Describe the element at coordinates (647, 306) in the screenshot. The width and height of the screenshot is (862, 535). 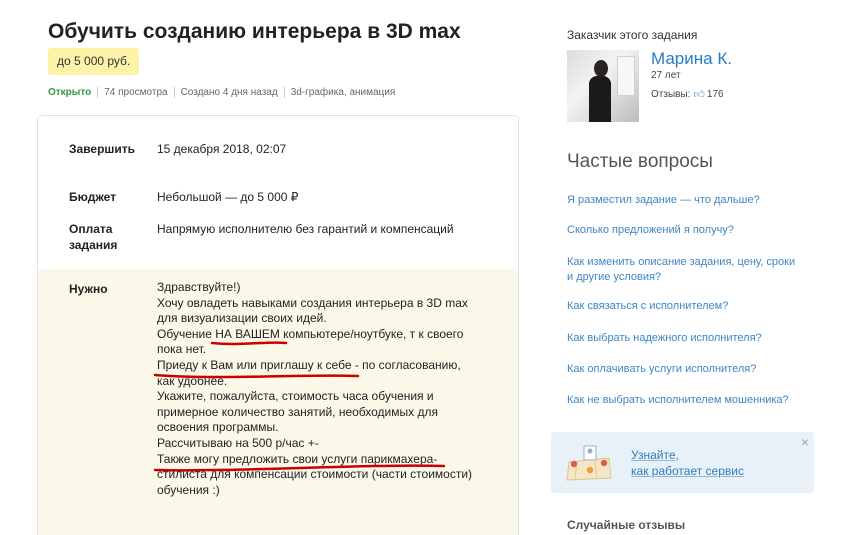
I see `faq-link: Как связаться с исполнителем?` at that location.